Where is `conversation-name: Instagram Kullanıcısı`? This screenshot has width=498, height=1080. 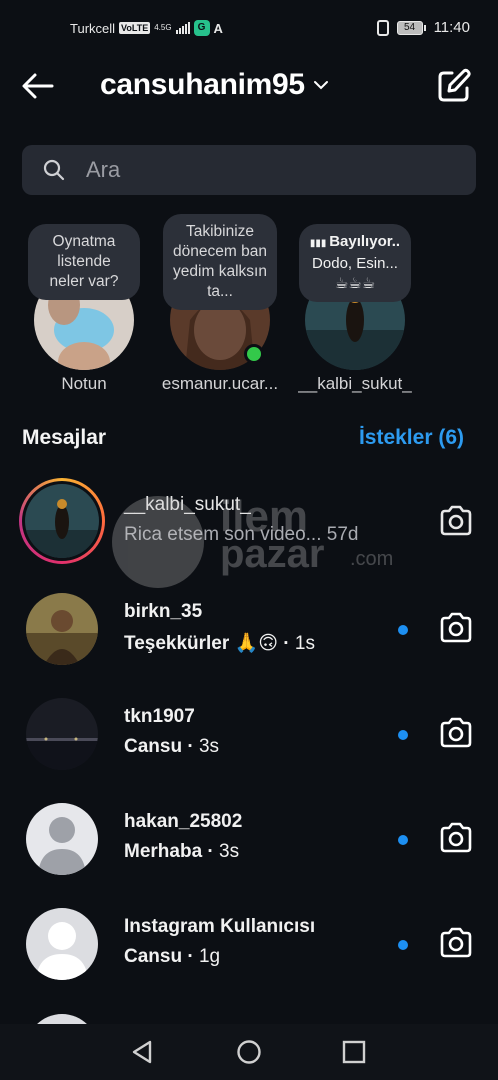
conversation-name: Instagram Kullanıcısı is located at coordinates (220, 926).